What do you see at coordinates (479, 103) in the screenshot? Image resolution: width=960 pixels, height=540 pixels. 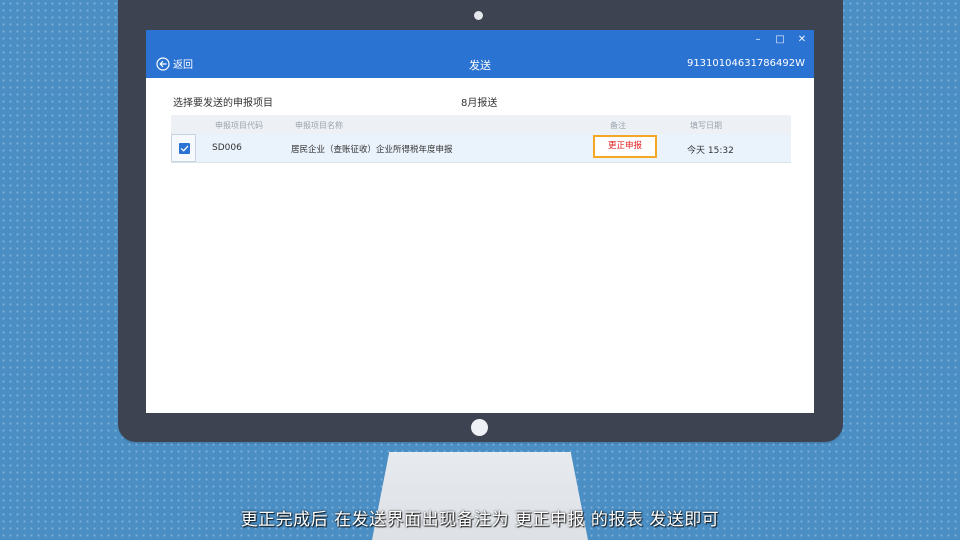 I see `report-period: 8月报送` at bounding box center [479, 103].